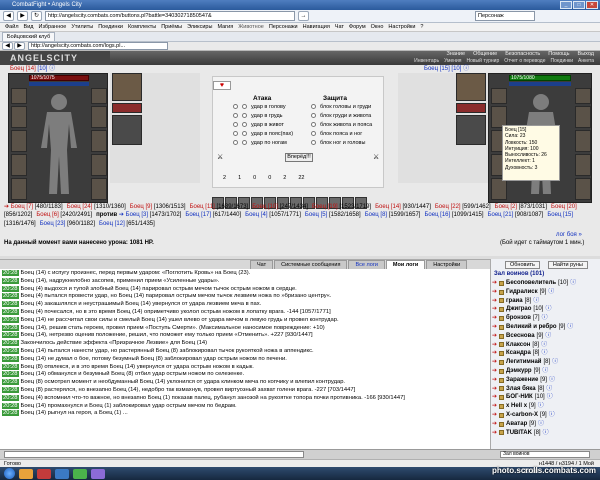  I want to click on player-name: x Hell x, so click(516, 406).